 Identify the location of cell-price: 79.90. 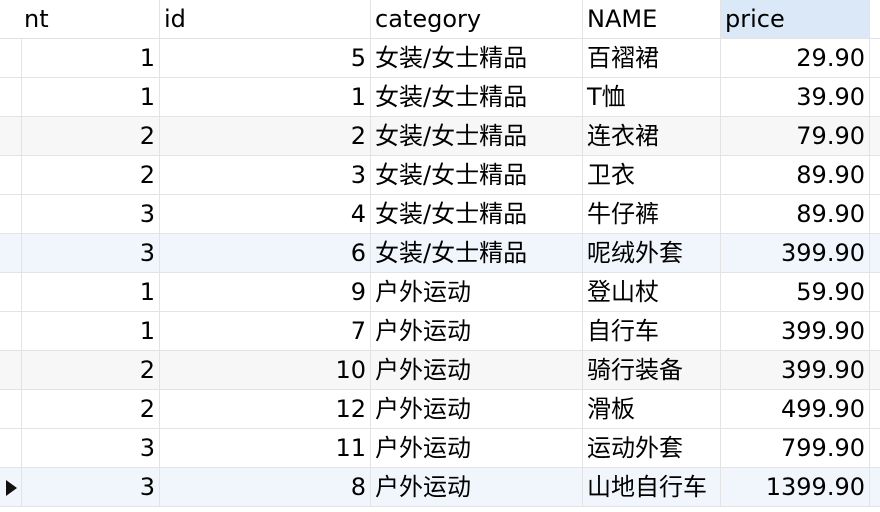
(795, 136).